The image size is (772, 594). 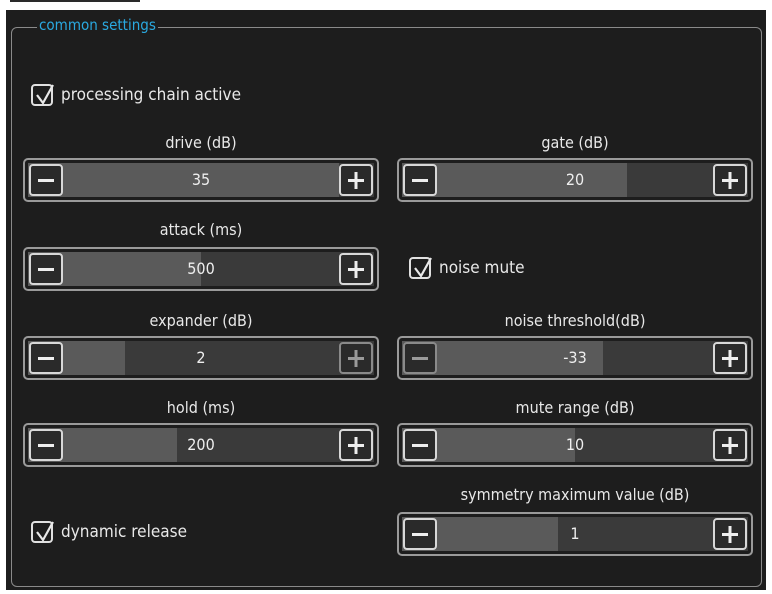 I want to click on window-edge, so click(x=75, y=1).